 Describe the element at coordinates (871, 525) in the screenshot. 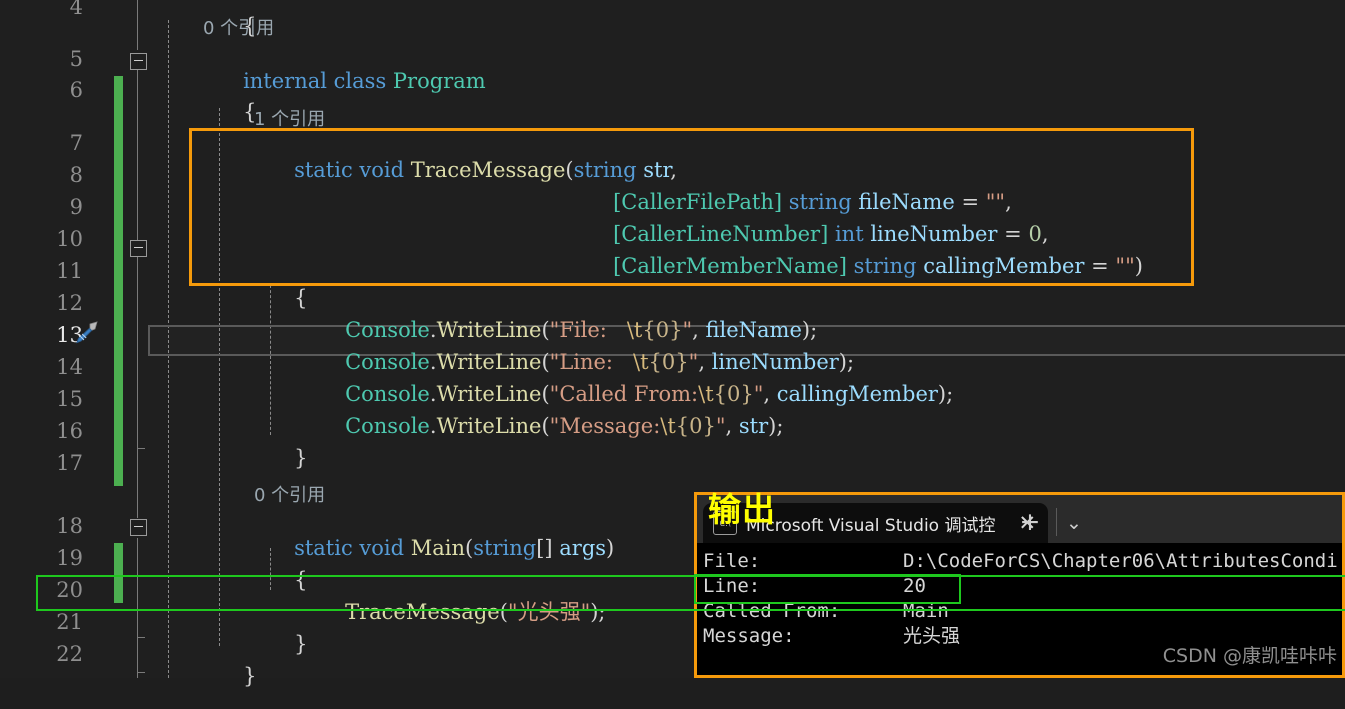

I see `output-tab-title: Microsoft Visual Studio 调试控` at that location.